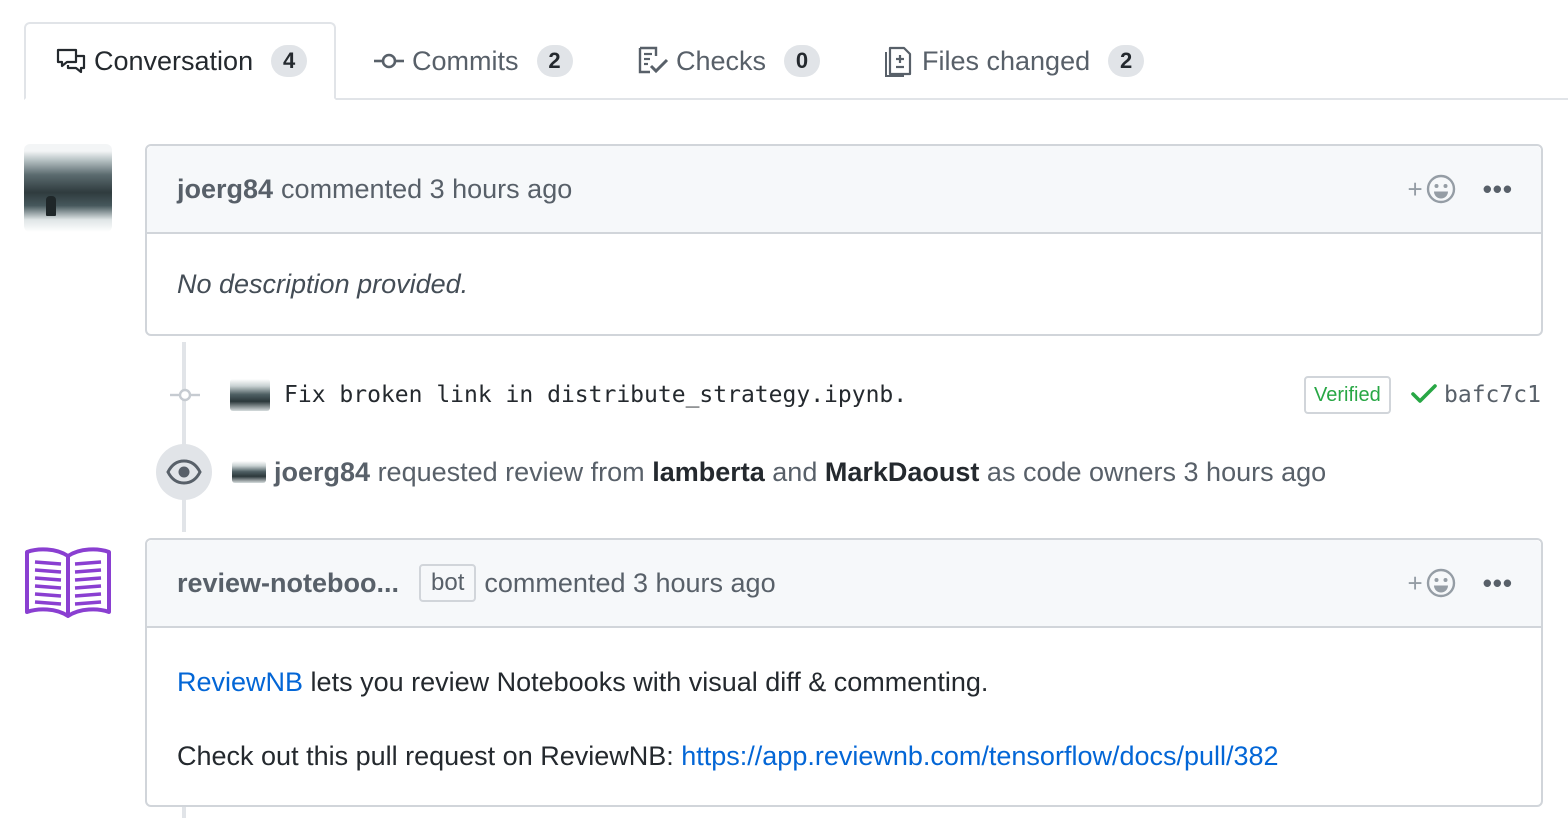 This screenshot has height=818, width=1568. Describe the element at coordinates (240, 682) in the screenshot. I see `reviewnb-link: ReviewNB` at that location.